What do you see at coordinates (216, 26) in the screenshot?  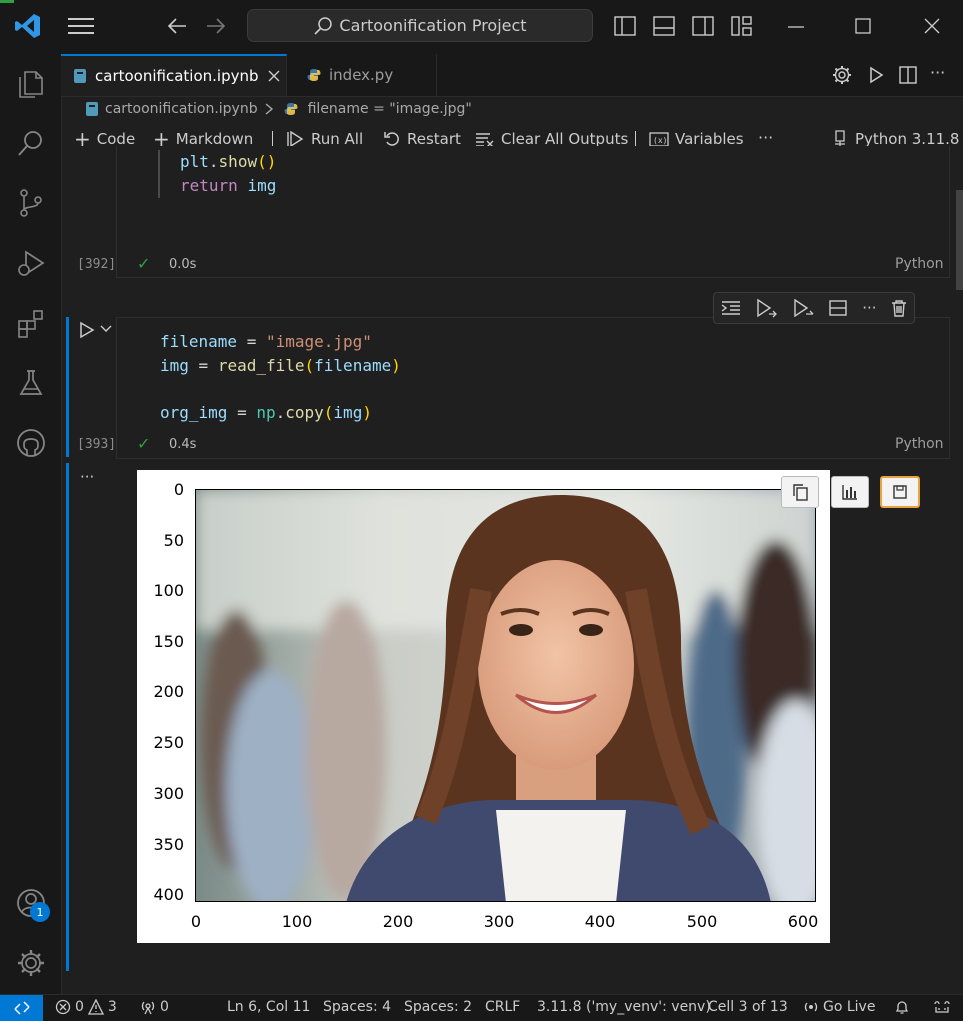 I see `forward-arrow-icon` at bounding box center [216, 26].